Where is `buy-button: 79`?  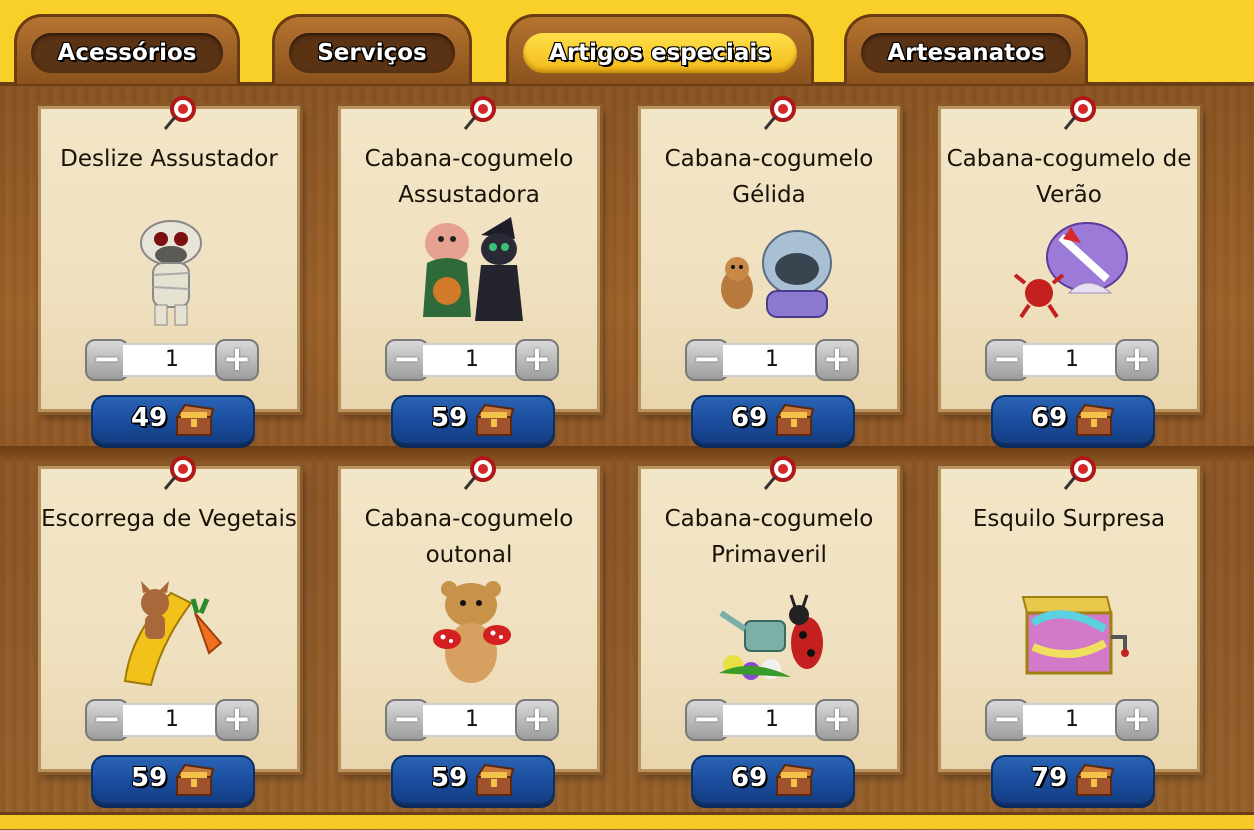 buy-button: 79 is located at coordinates (1073, 780).